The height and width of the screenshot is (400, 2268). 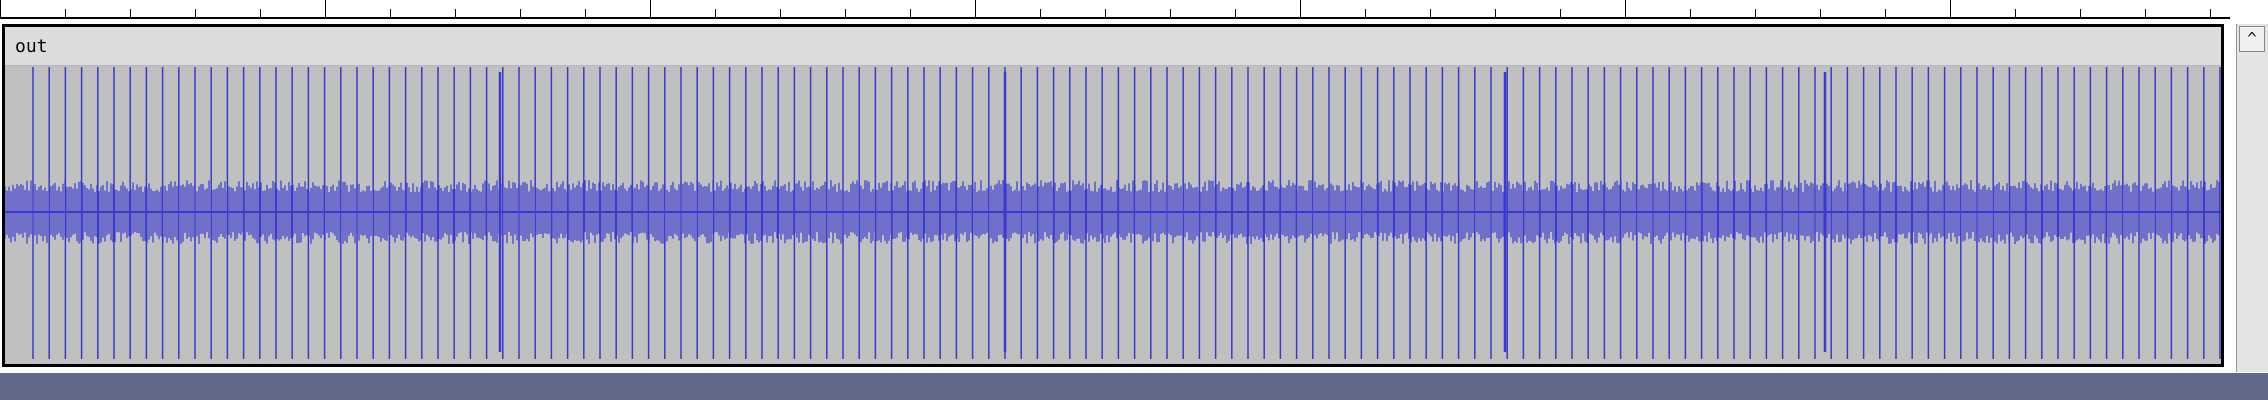 I want to click on ruler-ticks, so click(x=1105, y=8).